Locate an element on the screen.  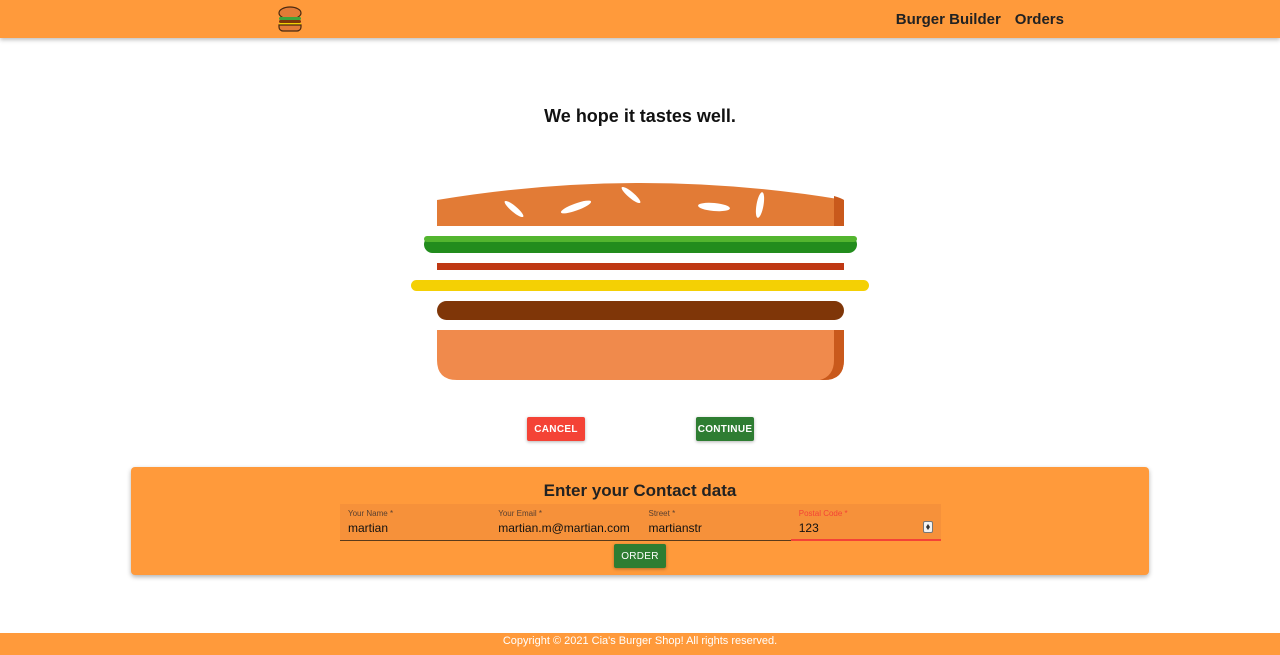
number-spinner-icon is located at coordinates (928, 527).